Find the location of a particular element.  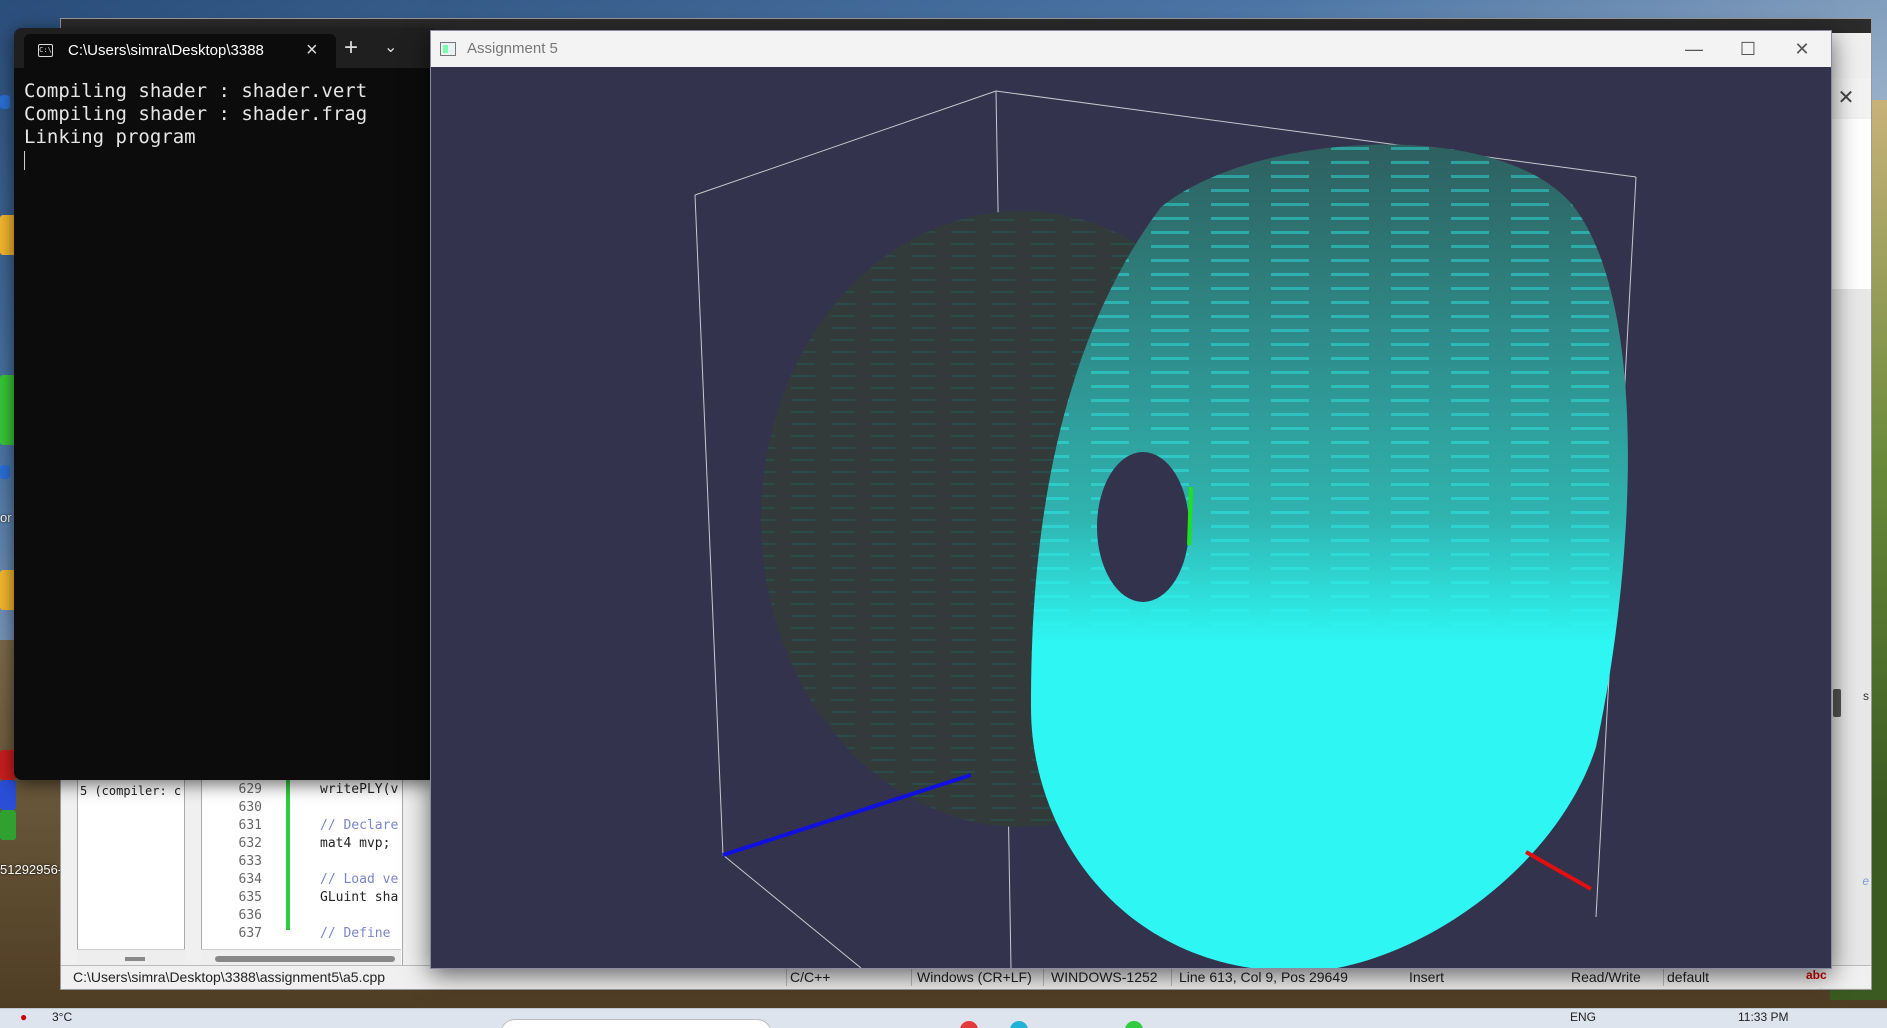

desktop-icon-label: or is located at coordinates (6, 517).